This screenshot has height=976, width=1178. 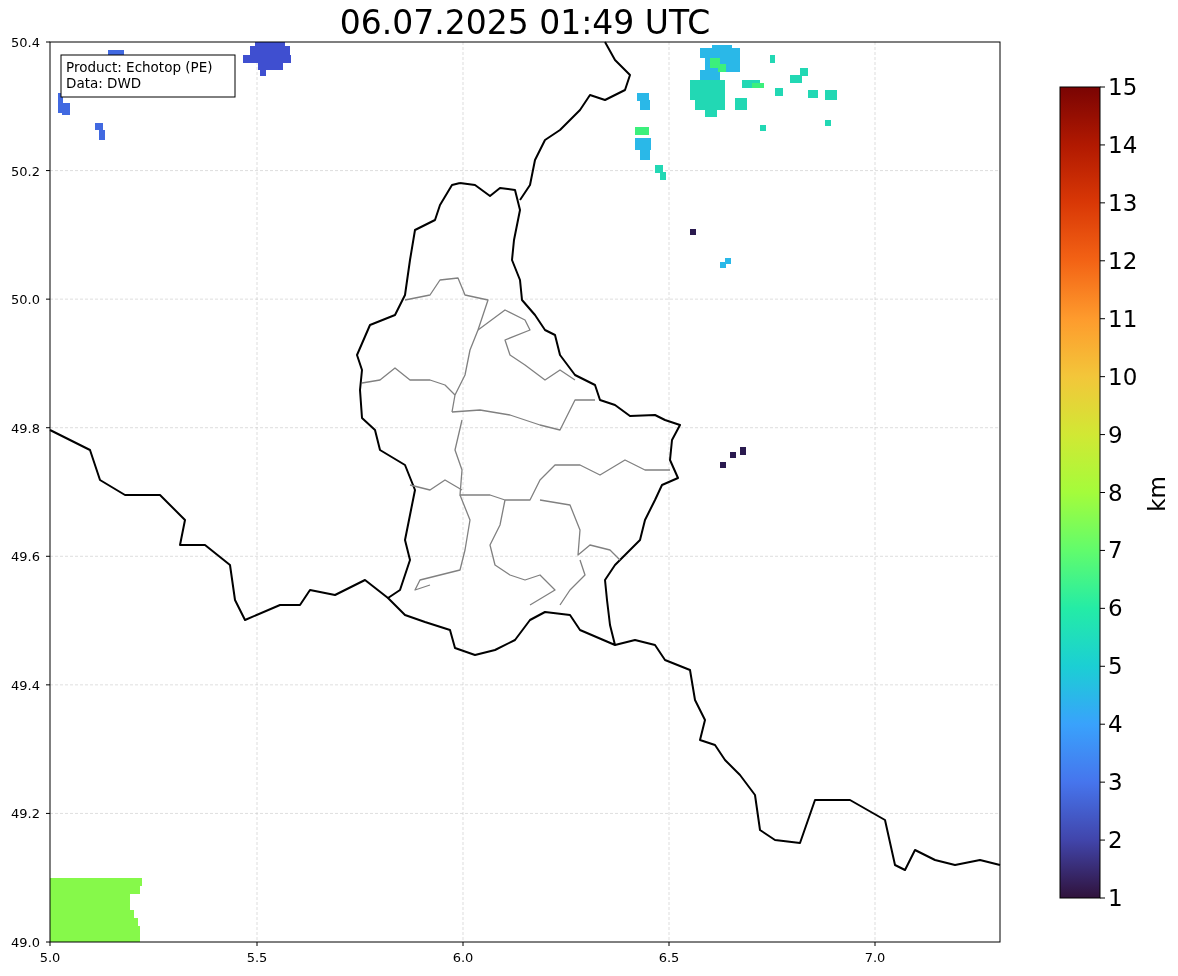 What do you see at coordinates (1115, 434) in the screenshot?
I see `colorbar-tick-label: 9` at bounding box center [1115, 434].